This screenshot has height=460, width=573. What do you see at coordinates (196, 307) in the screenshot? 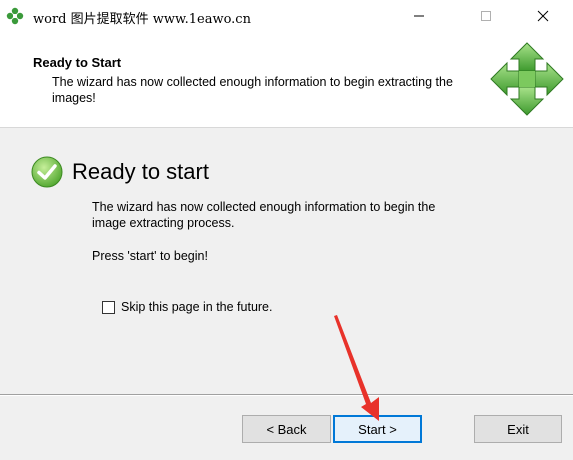
I see `skip-checkbox-label: Skip this page in the future.` at bounding box center [196, 307].